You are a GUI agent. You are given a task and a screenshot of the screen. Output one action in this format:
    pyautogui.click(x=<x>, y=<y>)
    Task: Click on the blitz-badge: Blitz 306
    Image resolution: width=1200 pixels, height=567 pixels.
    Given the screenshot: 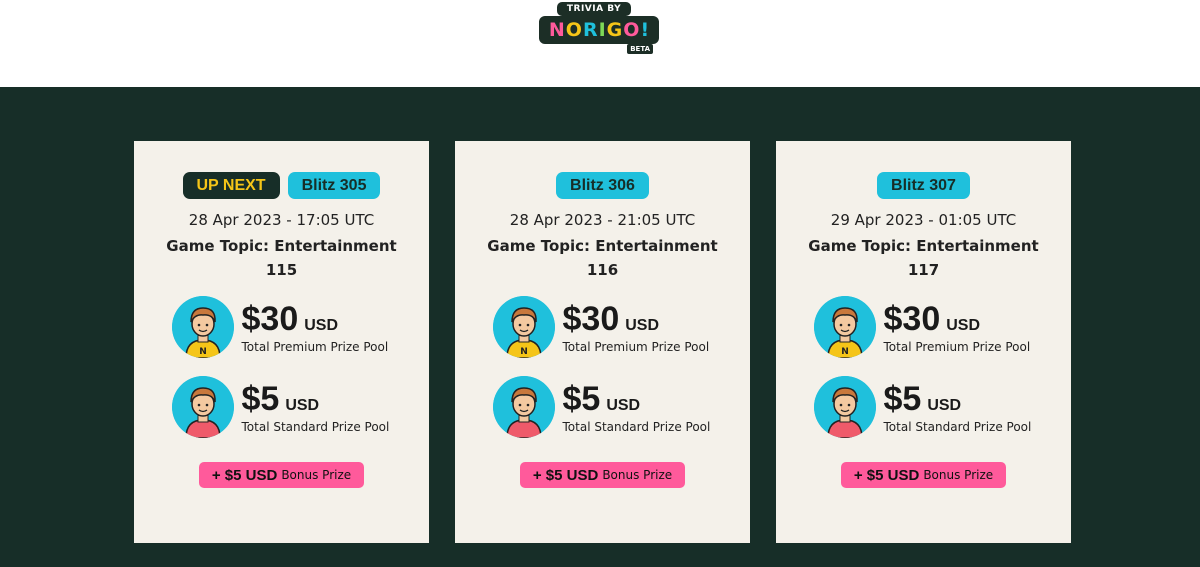 What is the action you would take?
    pyautogui.click(x=602, y=185)
    